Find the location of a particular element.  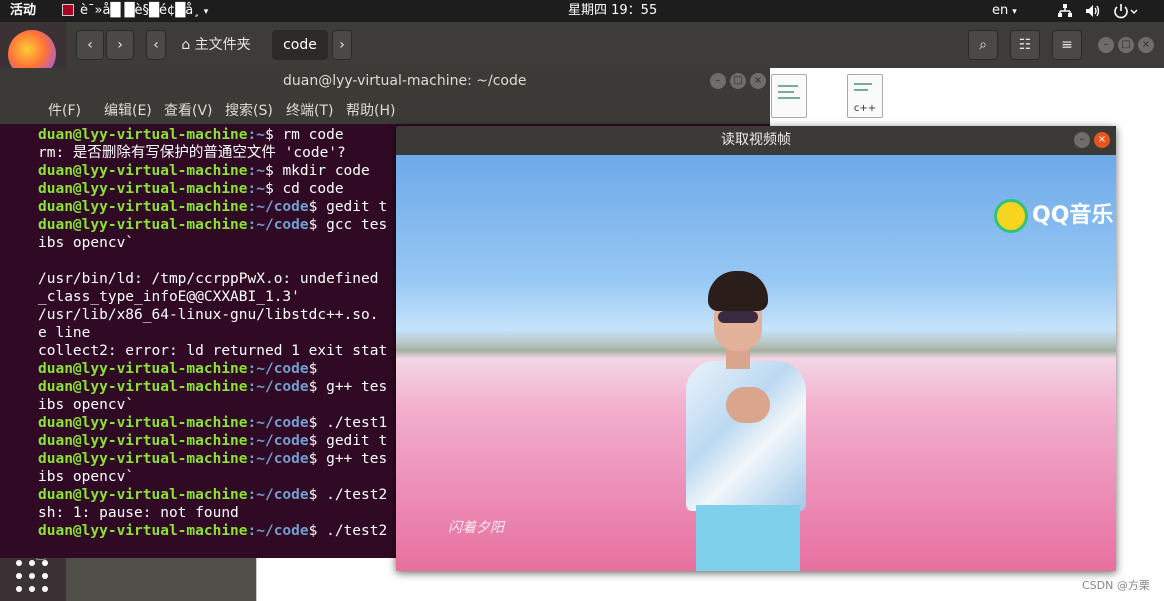

line-text: e line is located at coordinates (64, 333).